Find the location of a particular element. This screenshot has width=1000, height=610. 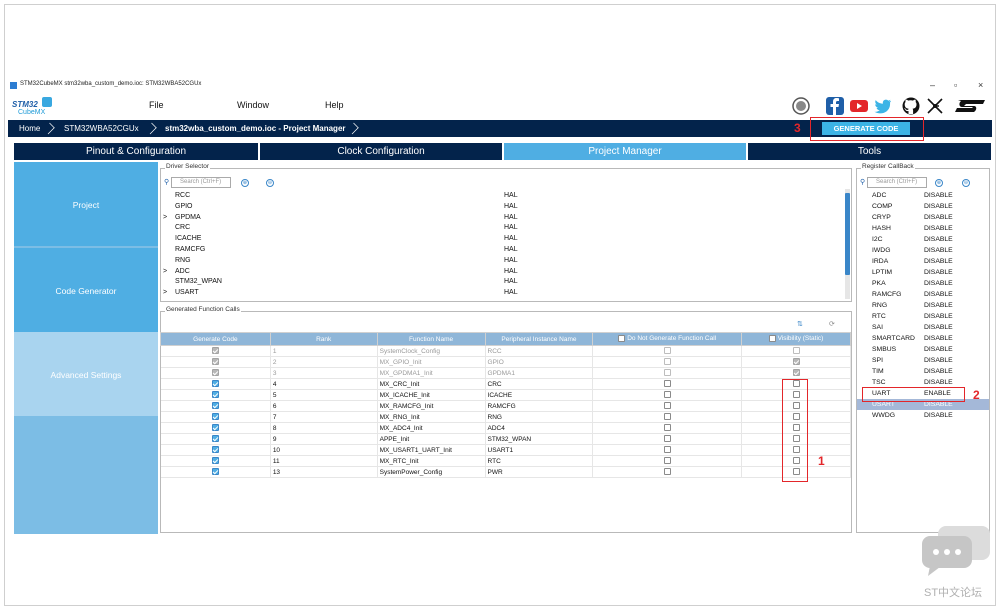

callback-row: IRDA DISABLE is located at coordinates (923, 261).